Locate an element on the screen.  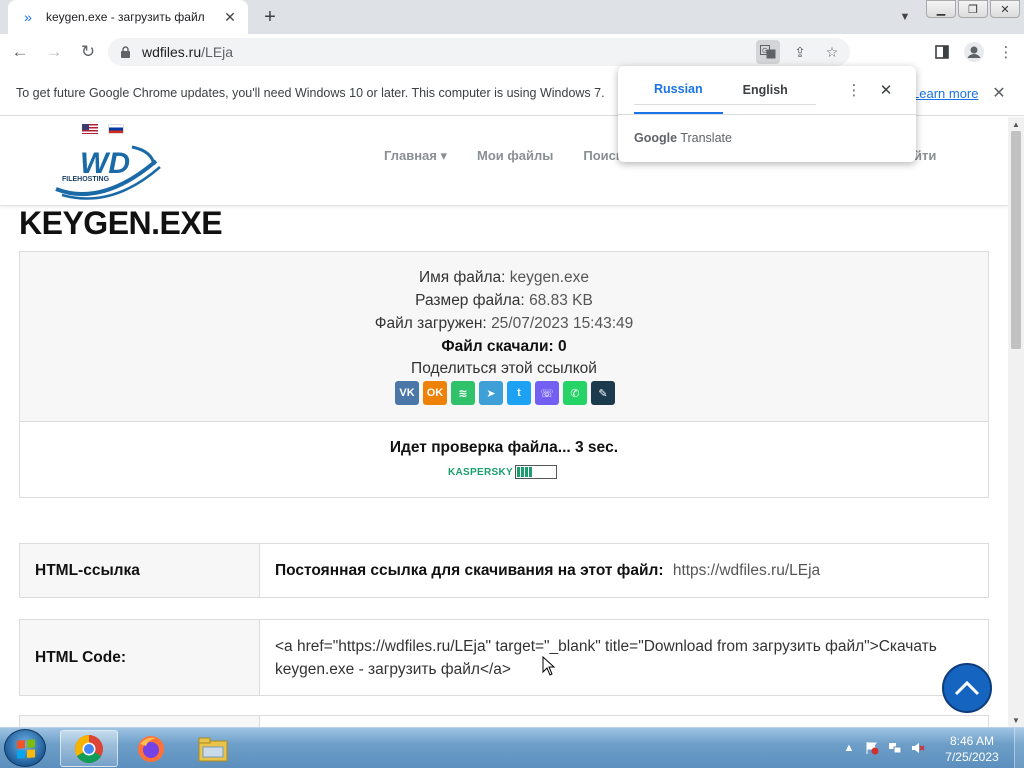
browser-toolbar: ← → ↻ wdfiles.ru/LEja G ⇪ ☆ ⋮ is located at coordinates (512, 52).